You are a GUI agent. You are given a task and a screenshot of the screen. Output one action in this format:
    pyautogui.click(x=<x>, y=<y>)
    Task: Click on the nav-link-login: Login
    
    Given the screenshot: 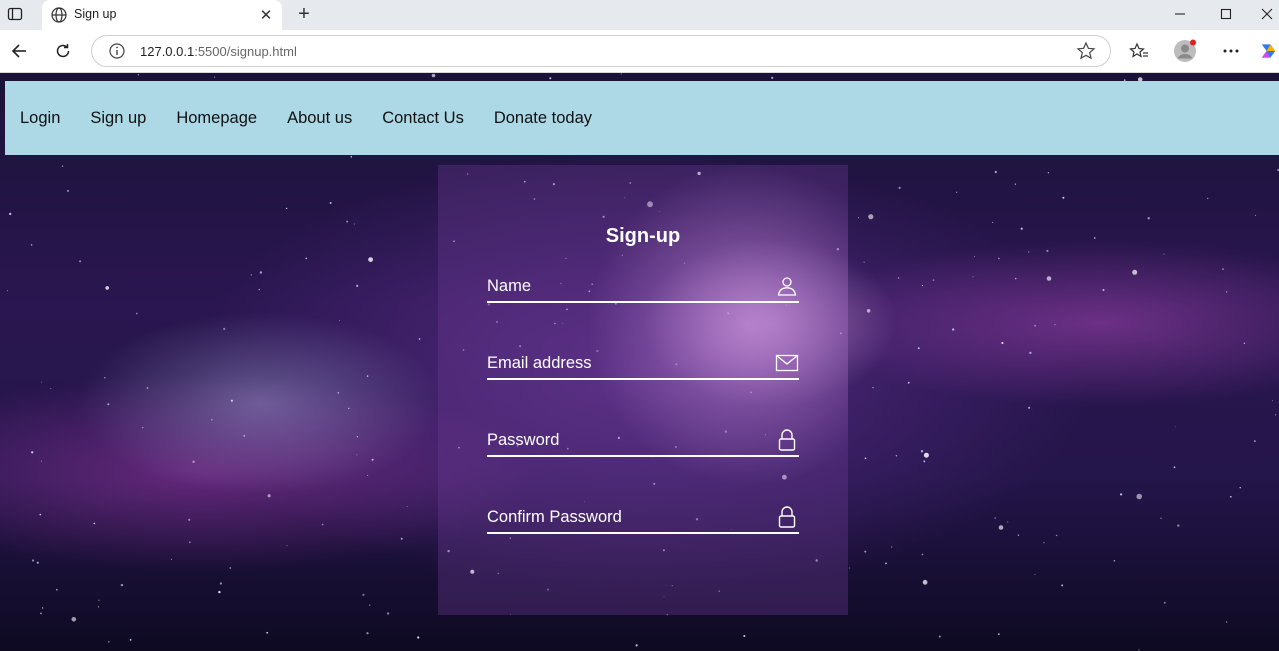 What is the action you would take?
    pyautogui.click(x=40, y=118)
    